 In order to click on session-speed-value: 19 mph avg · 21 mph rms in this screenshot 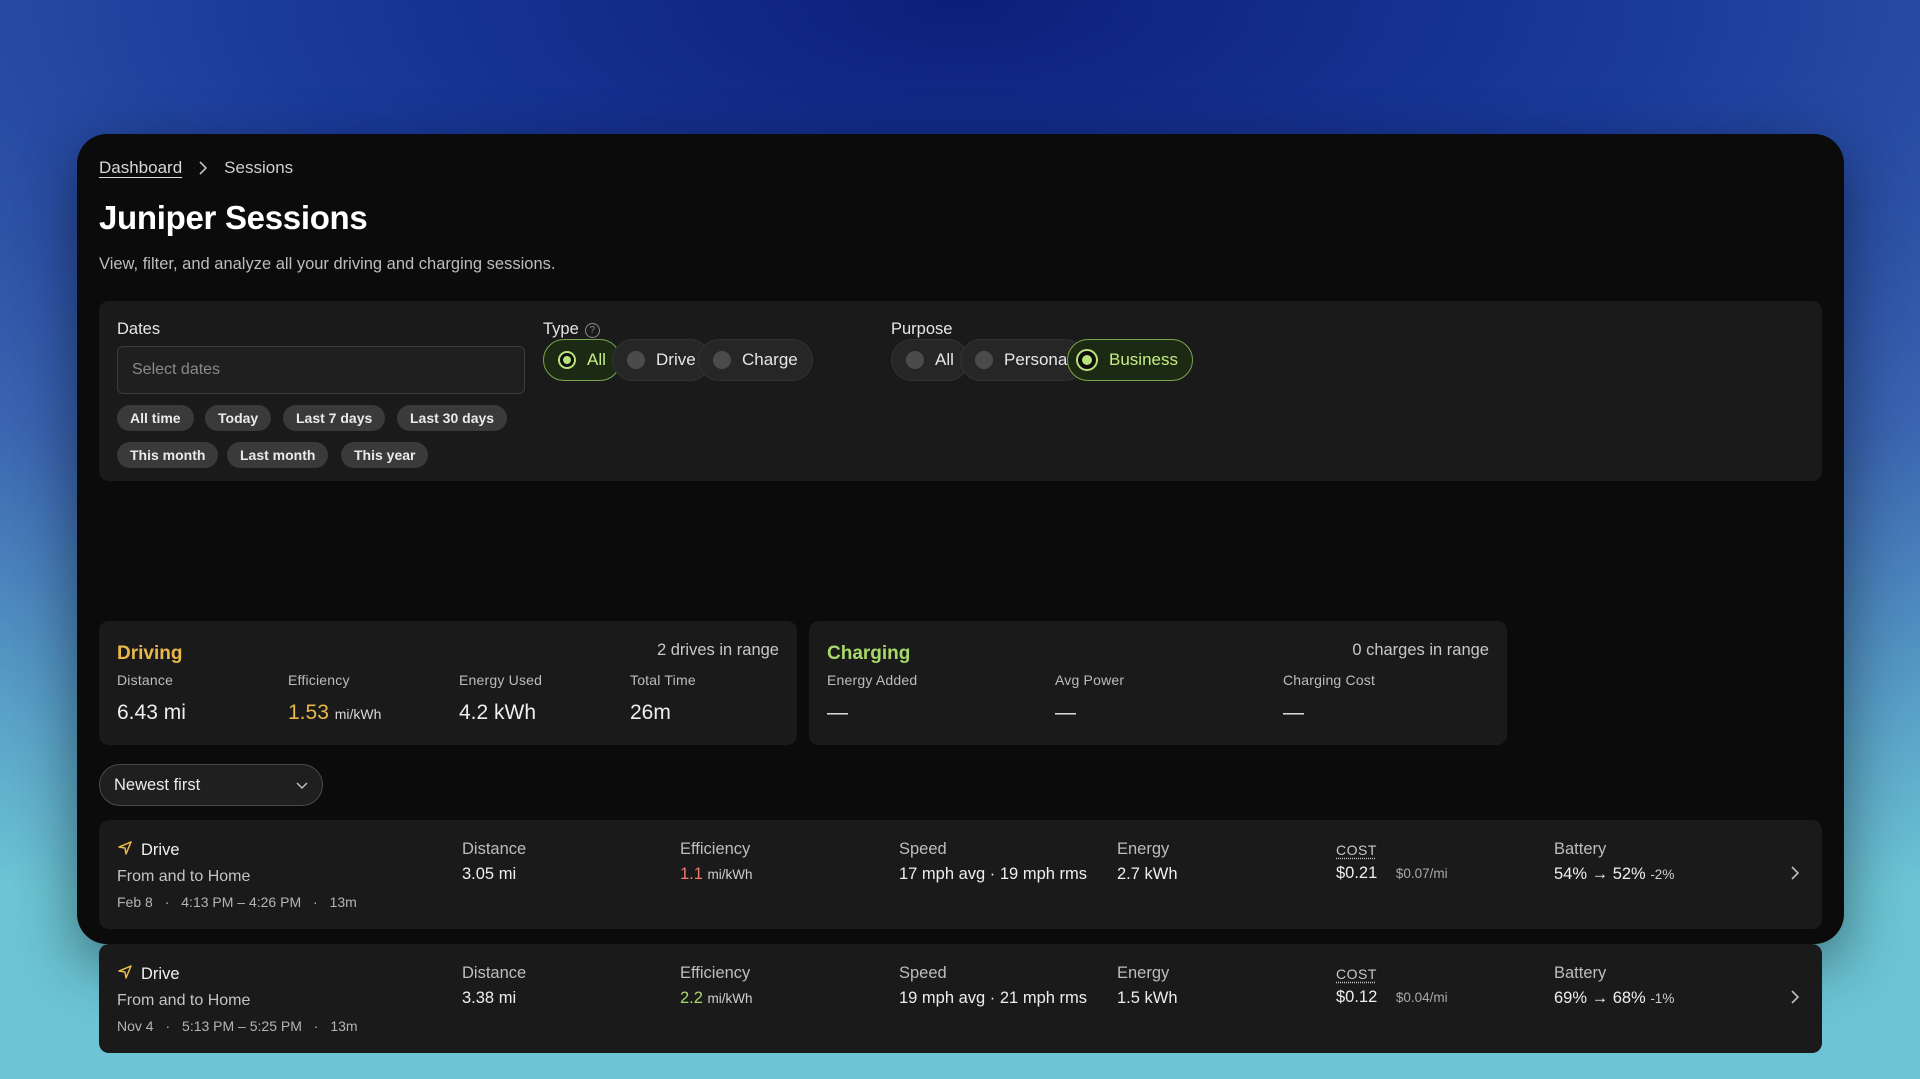, I will do `click(993, 998)`.